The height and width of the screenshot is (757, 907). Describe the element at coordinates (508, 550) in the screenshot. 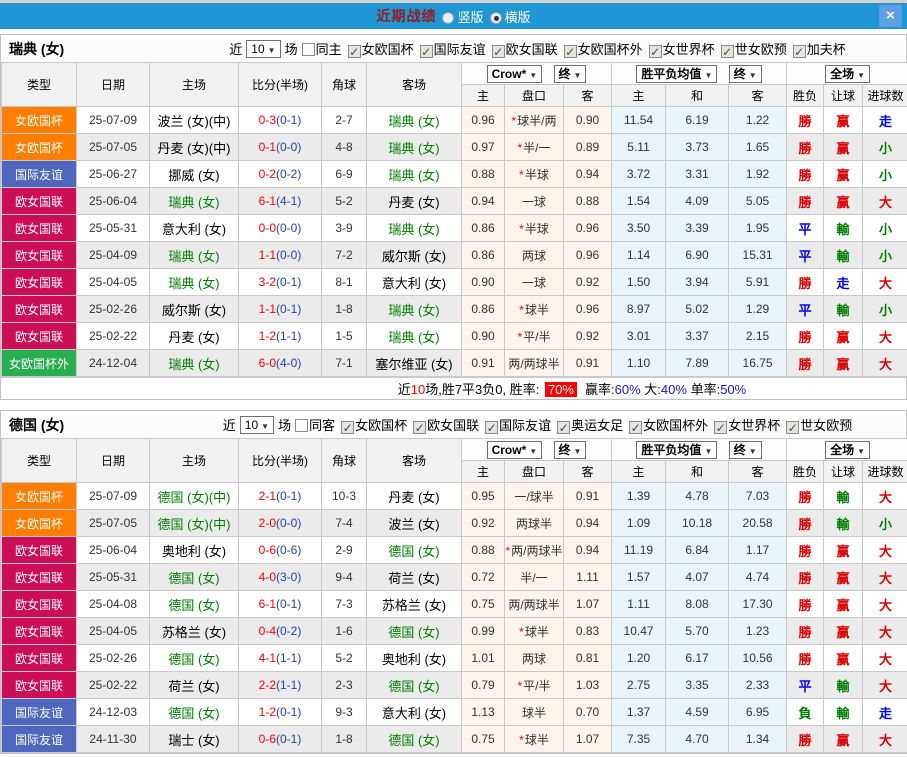

I see `star-mark: *` at that location.